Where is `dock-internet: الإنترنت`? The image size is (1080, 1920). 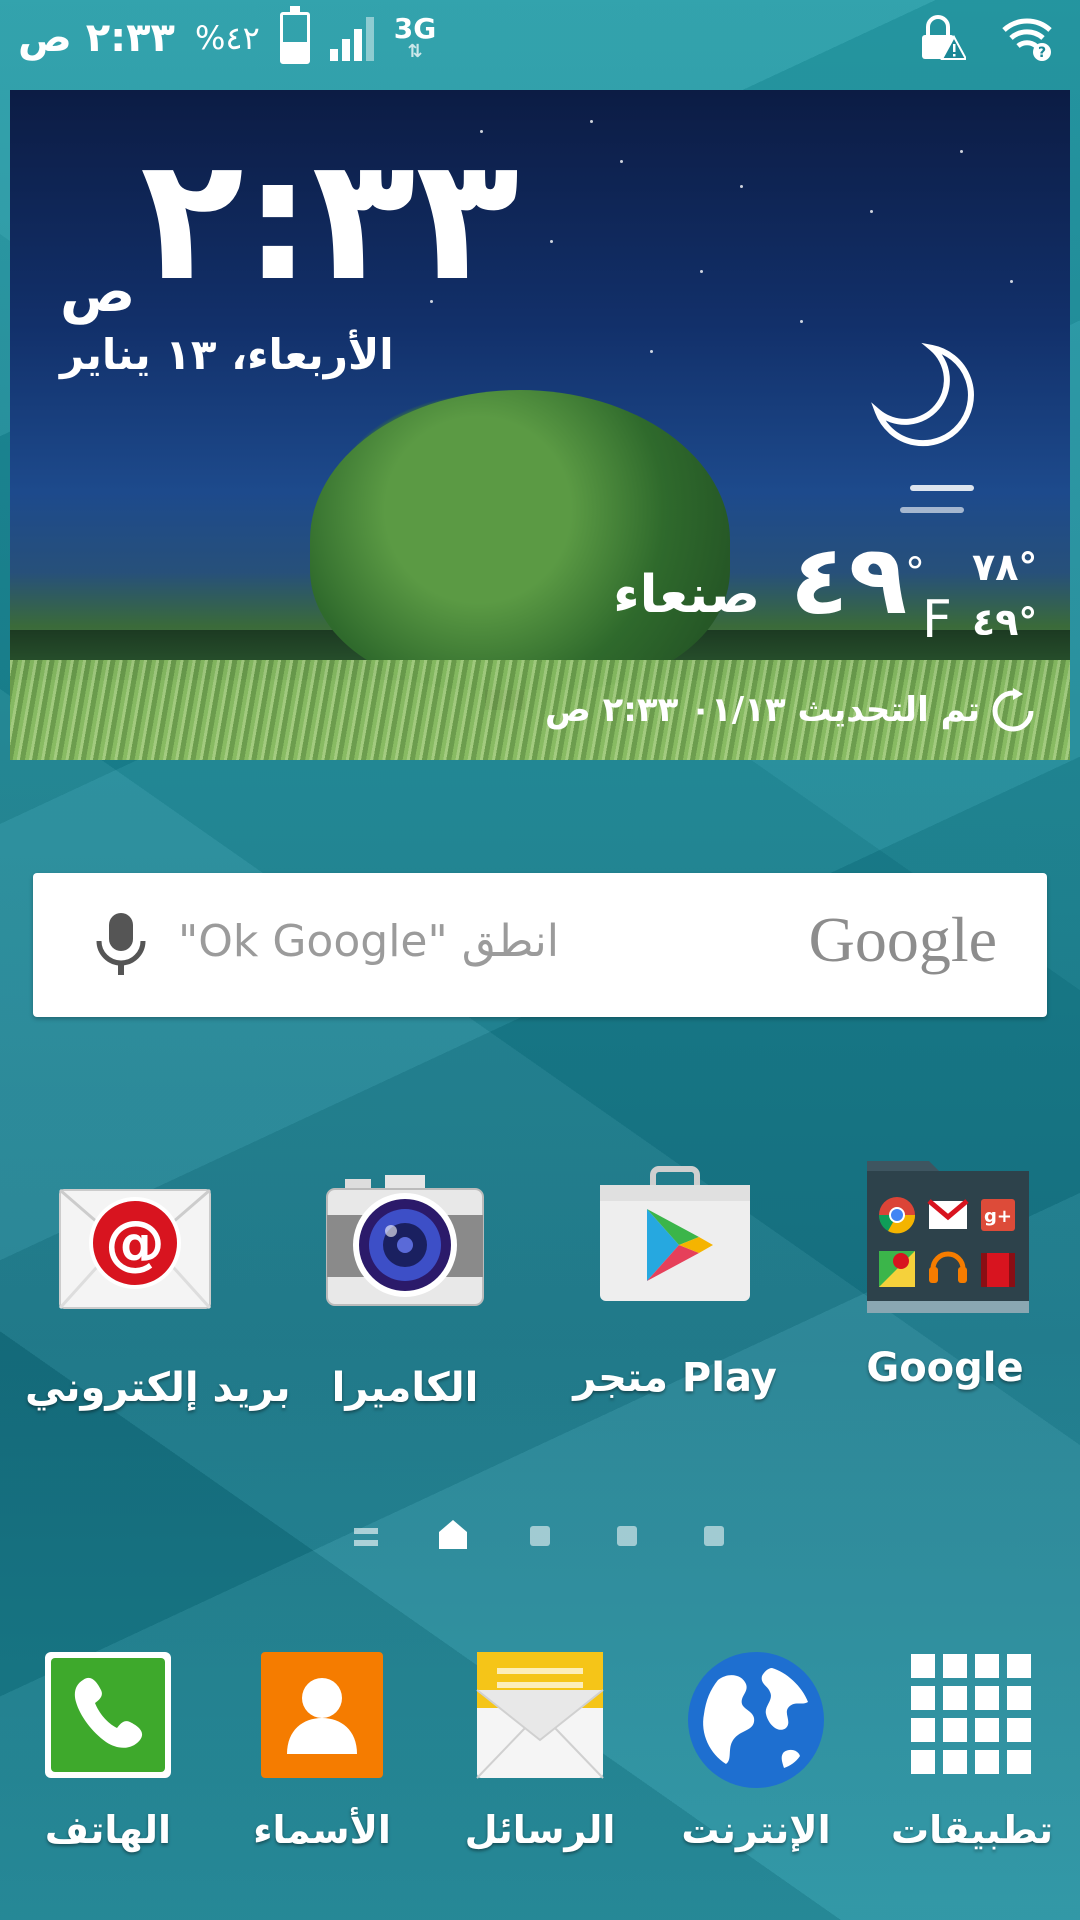
dock-internet: الإنترنت is located at coordinates (756, 1751).